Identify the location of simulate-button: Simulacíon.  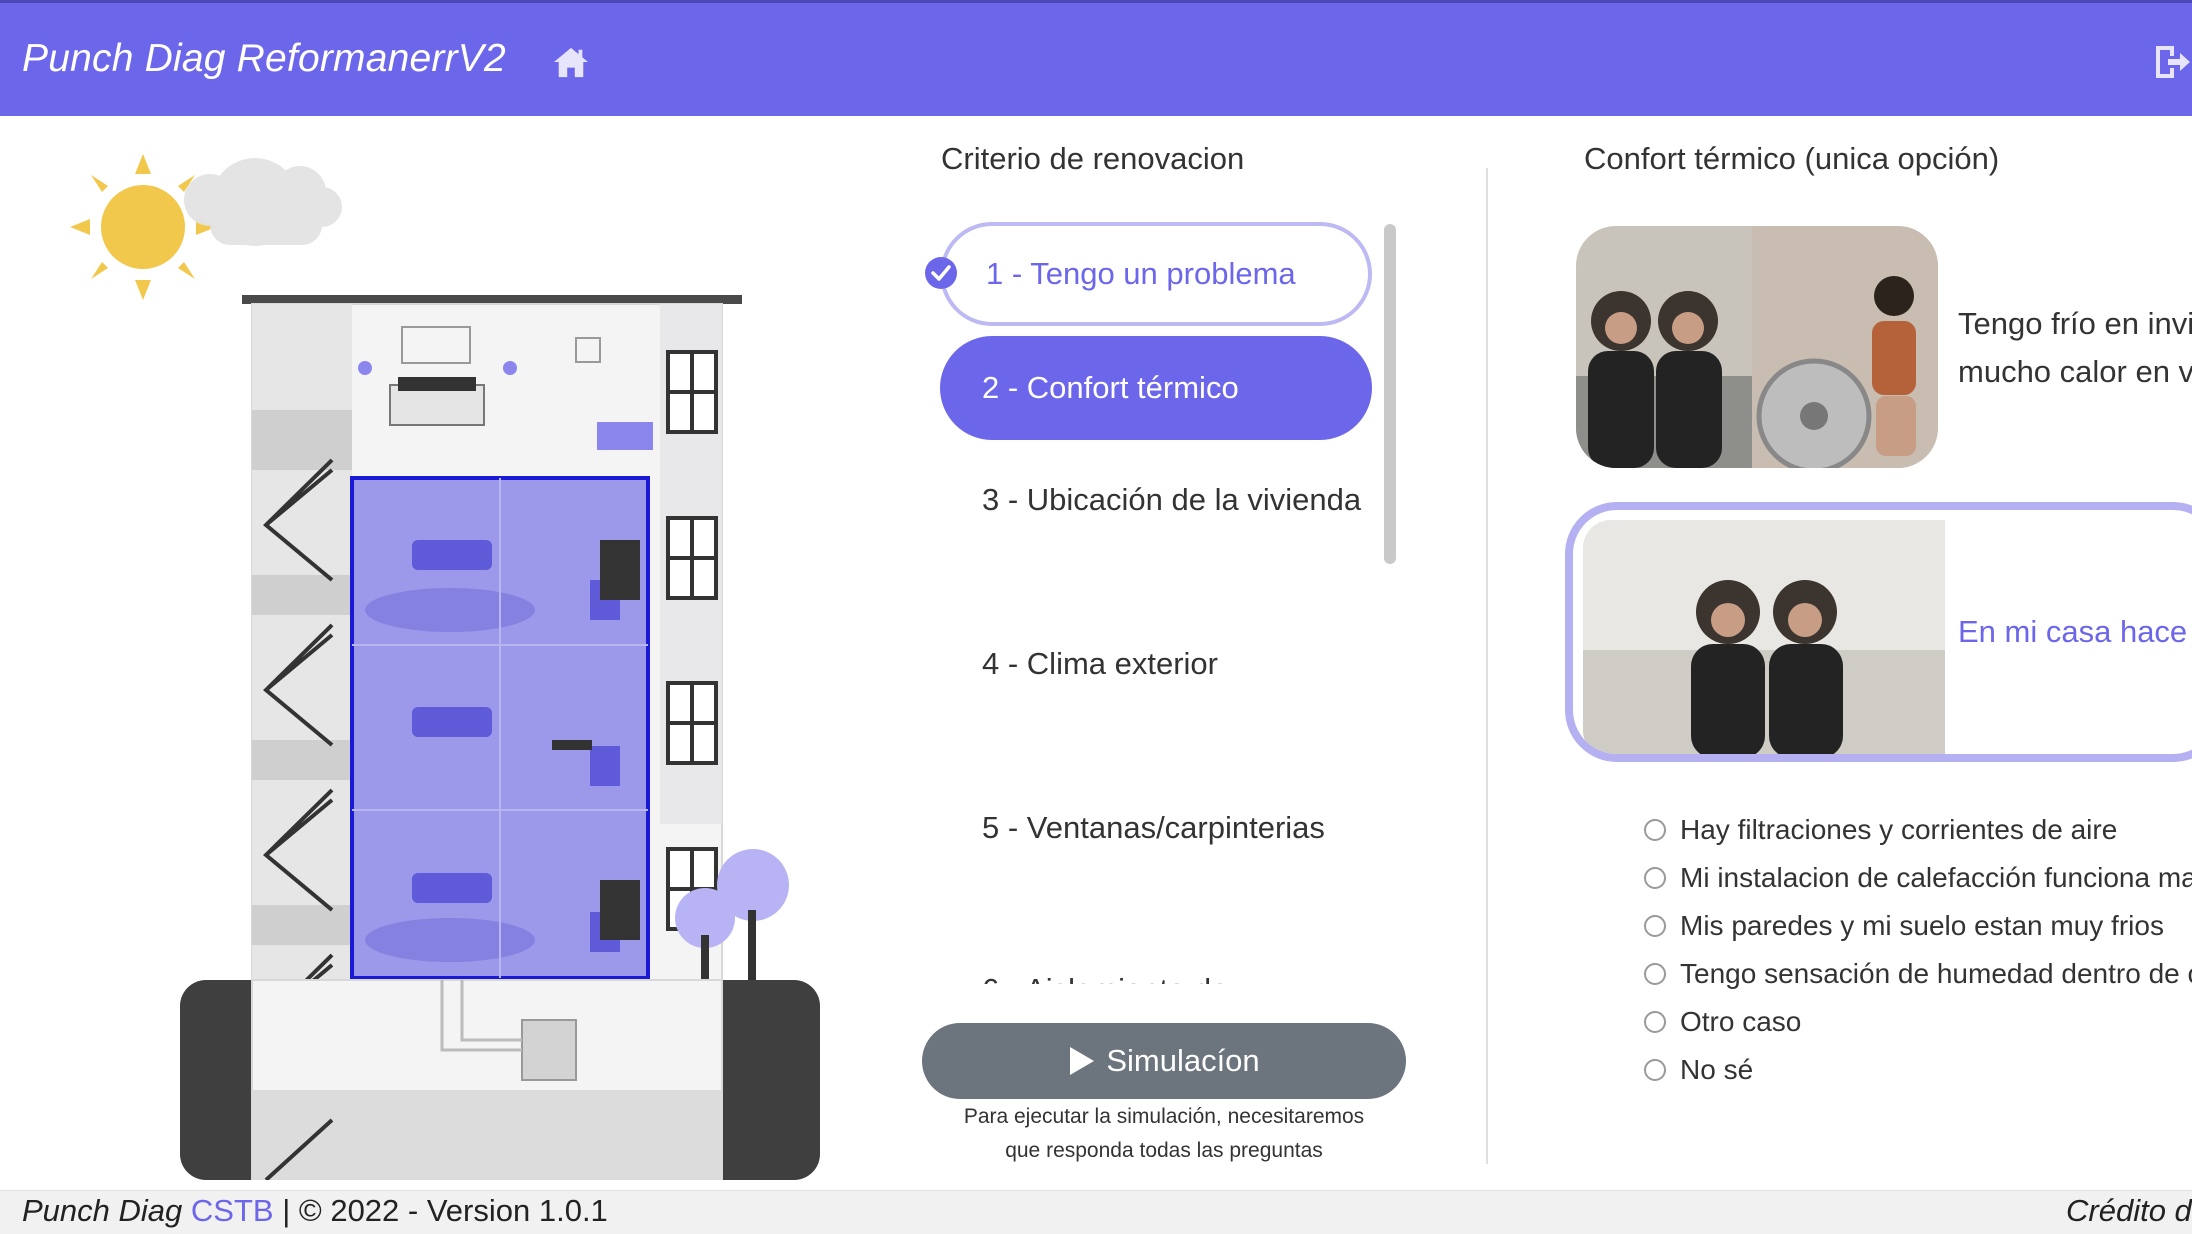
(1164, 1061).